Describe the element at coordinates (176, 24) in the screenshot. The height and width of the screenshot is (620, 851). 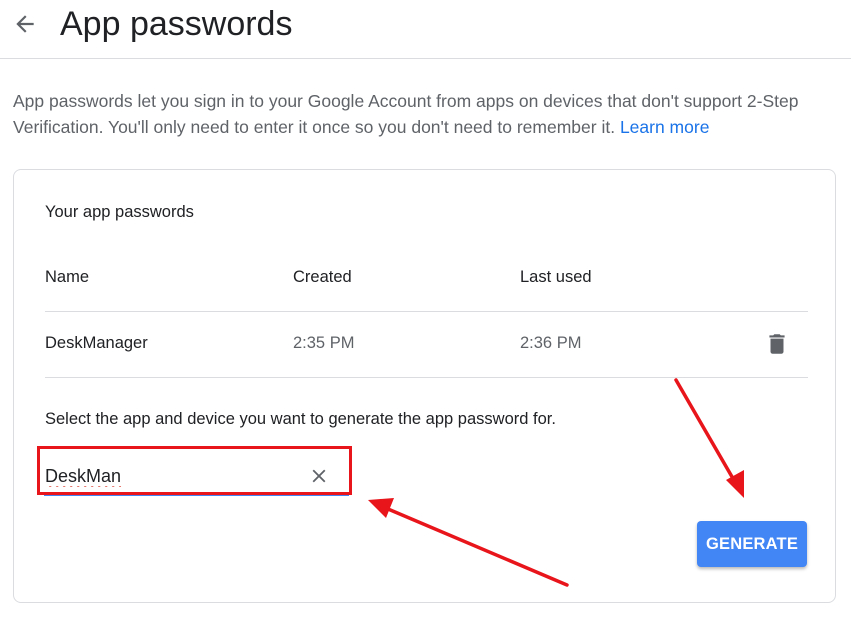
I see `page-title: App passwords` at that location.